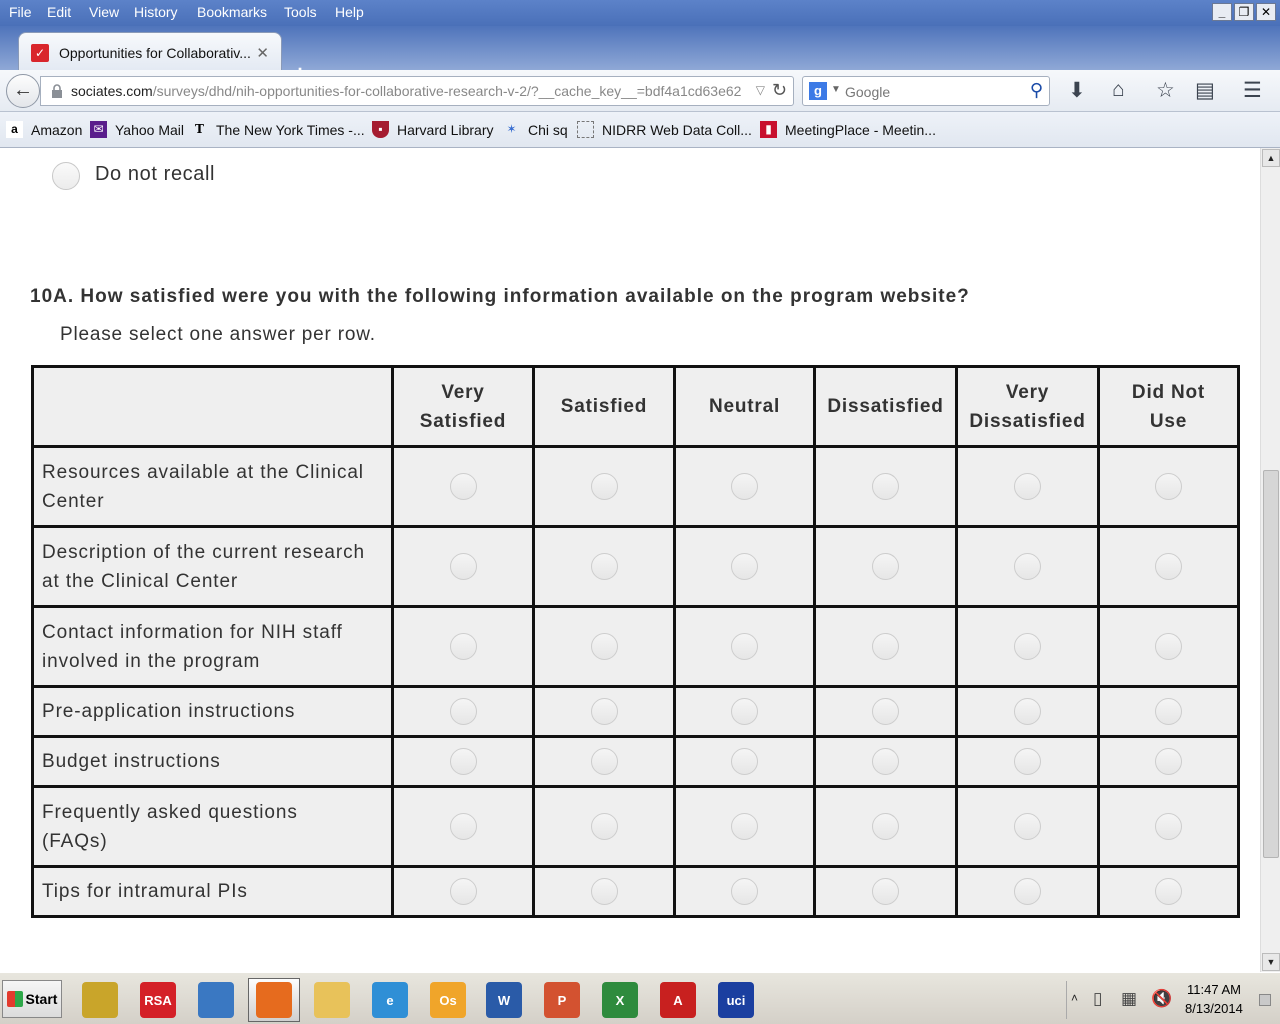 The width and height of the screenshot is (1280, 1024). Describe the element at coordinates (736, 1000) in the screenshot. I see `taskbar-app: uci` at that location.